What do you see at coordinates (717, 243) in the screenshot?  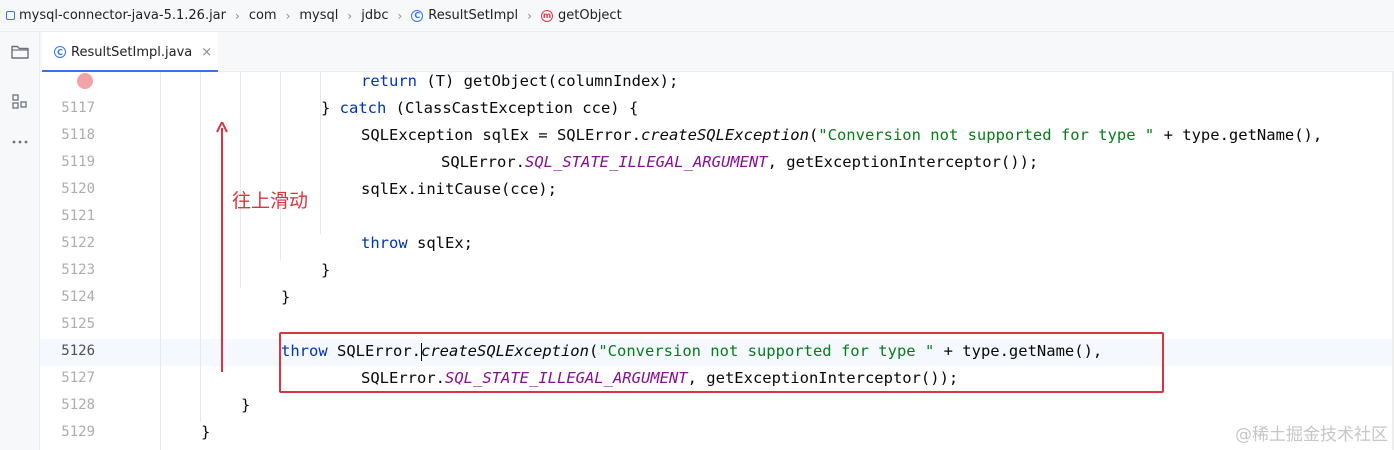 I see `code-line: 5122 throw sqlEx;` at bounding box center [717, 243].